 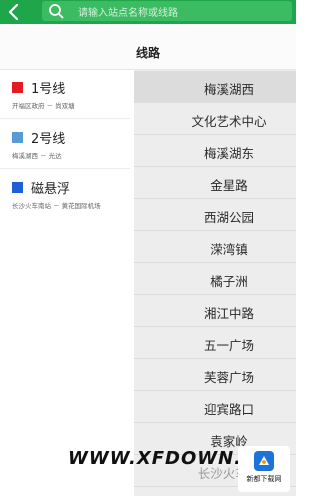 I want to click on search-input: 请输入站点名称或线路, so click(x=167, y=11).